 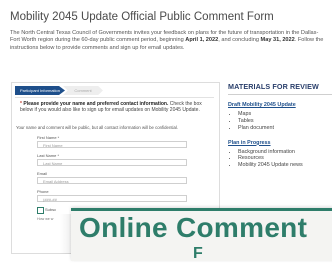 What do you see at coordinates (239, 40) in the screenshot?
I see `intro-text: , and concluding` at bounding box center [239, 40].